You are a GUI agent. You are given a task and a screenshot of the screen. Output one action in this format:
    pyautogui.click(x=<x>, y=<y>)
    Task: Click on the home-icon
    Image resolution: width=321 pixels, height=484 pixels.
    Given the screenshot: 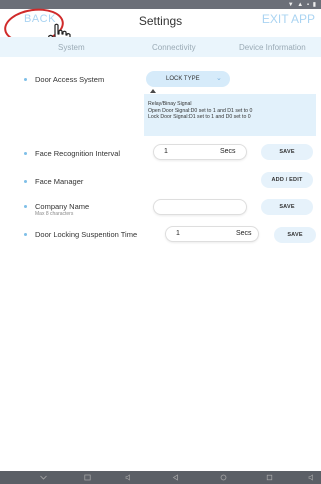 What is the action you would take?
    pyautogui.click(x=223, y=477)
    